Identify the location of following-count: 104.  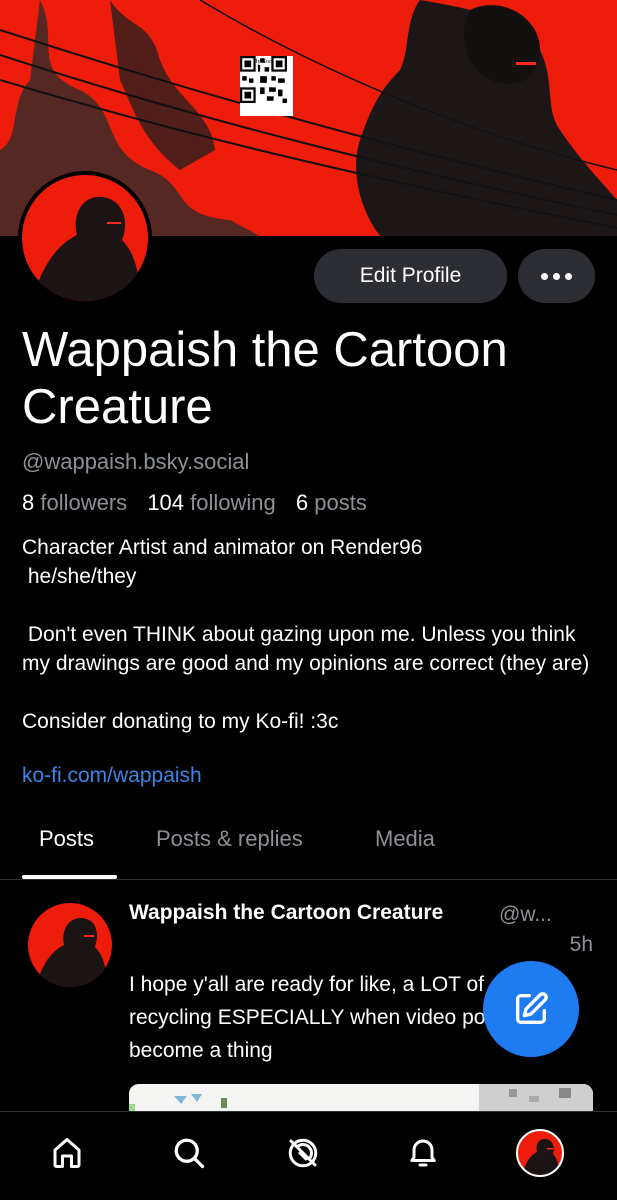
(166, 502).